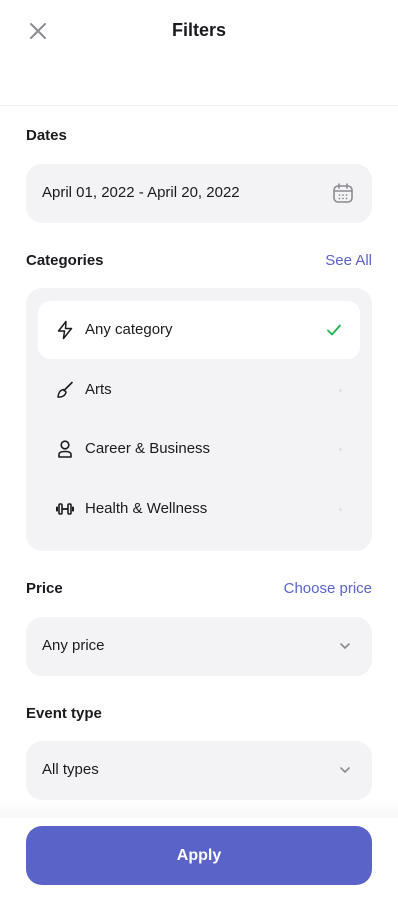  Describe the element at coordinates (199, 809) in the screenshot. I see `bottom-fade` at that location.